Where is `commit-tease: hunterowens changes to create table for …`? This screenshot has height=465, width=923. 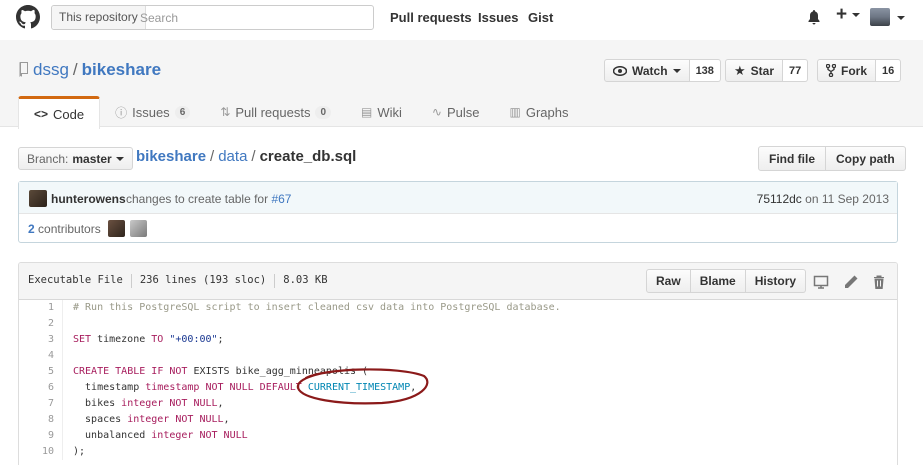 commit-tease: hunterowens changes to create table for … is located at coordinates (458, 212).